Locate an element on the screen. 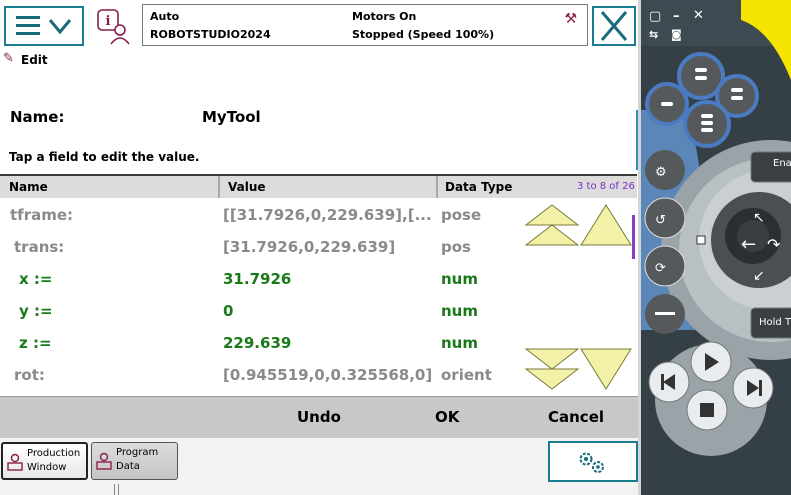 This screenshot has height=495, width=791. page-down-icon is located at coordinates (552, 369).